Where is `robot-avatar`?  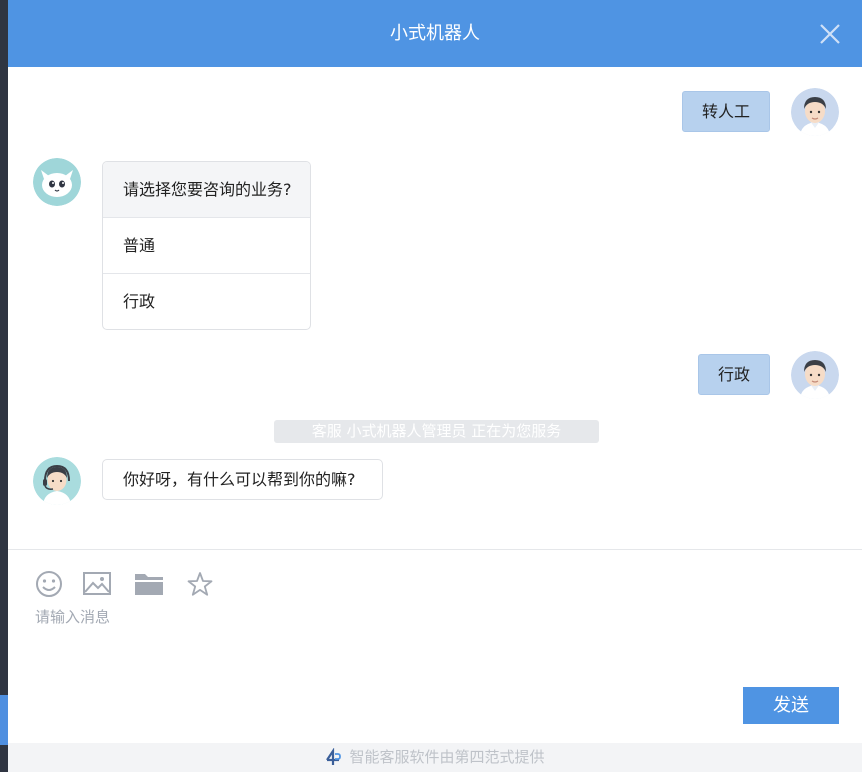
robot-avatar is located at coordinates (57, 182).